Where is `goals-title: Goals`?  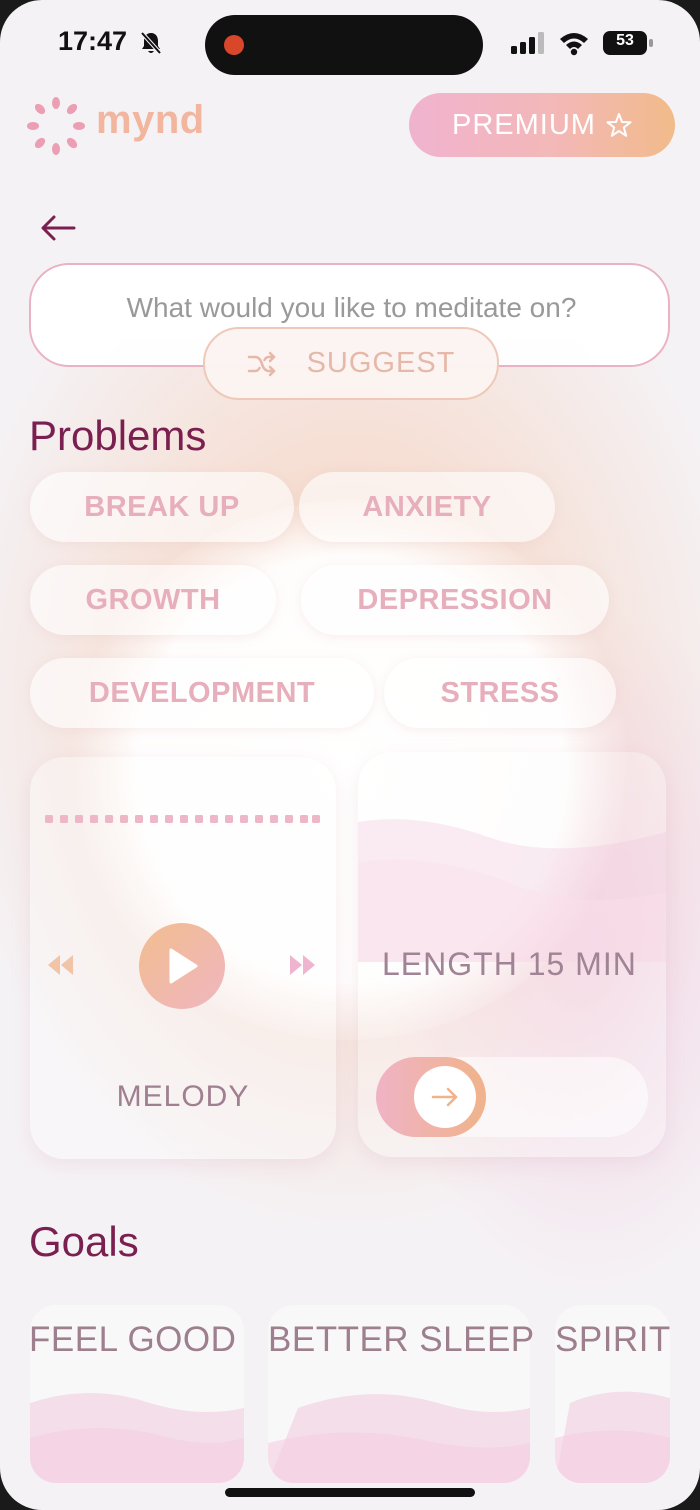
goals-title: Goals is located at coordinates (84, 1241).